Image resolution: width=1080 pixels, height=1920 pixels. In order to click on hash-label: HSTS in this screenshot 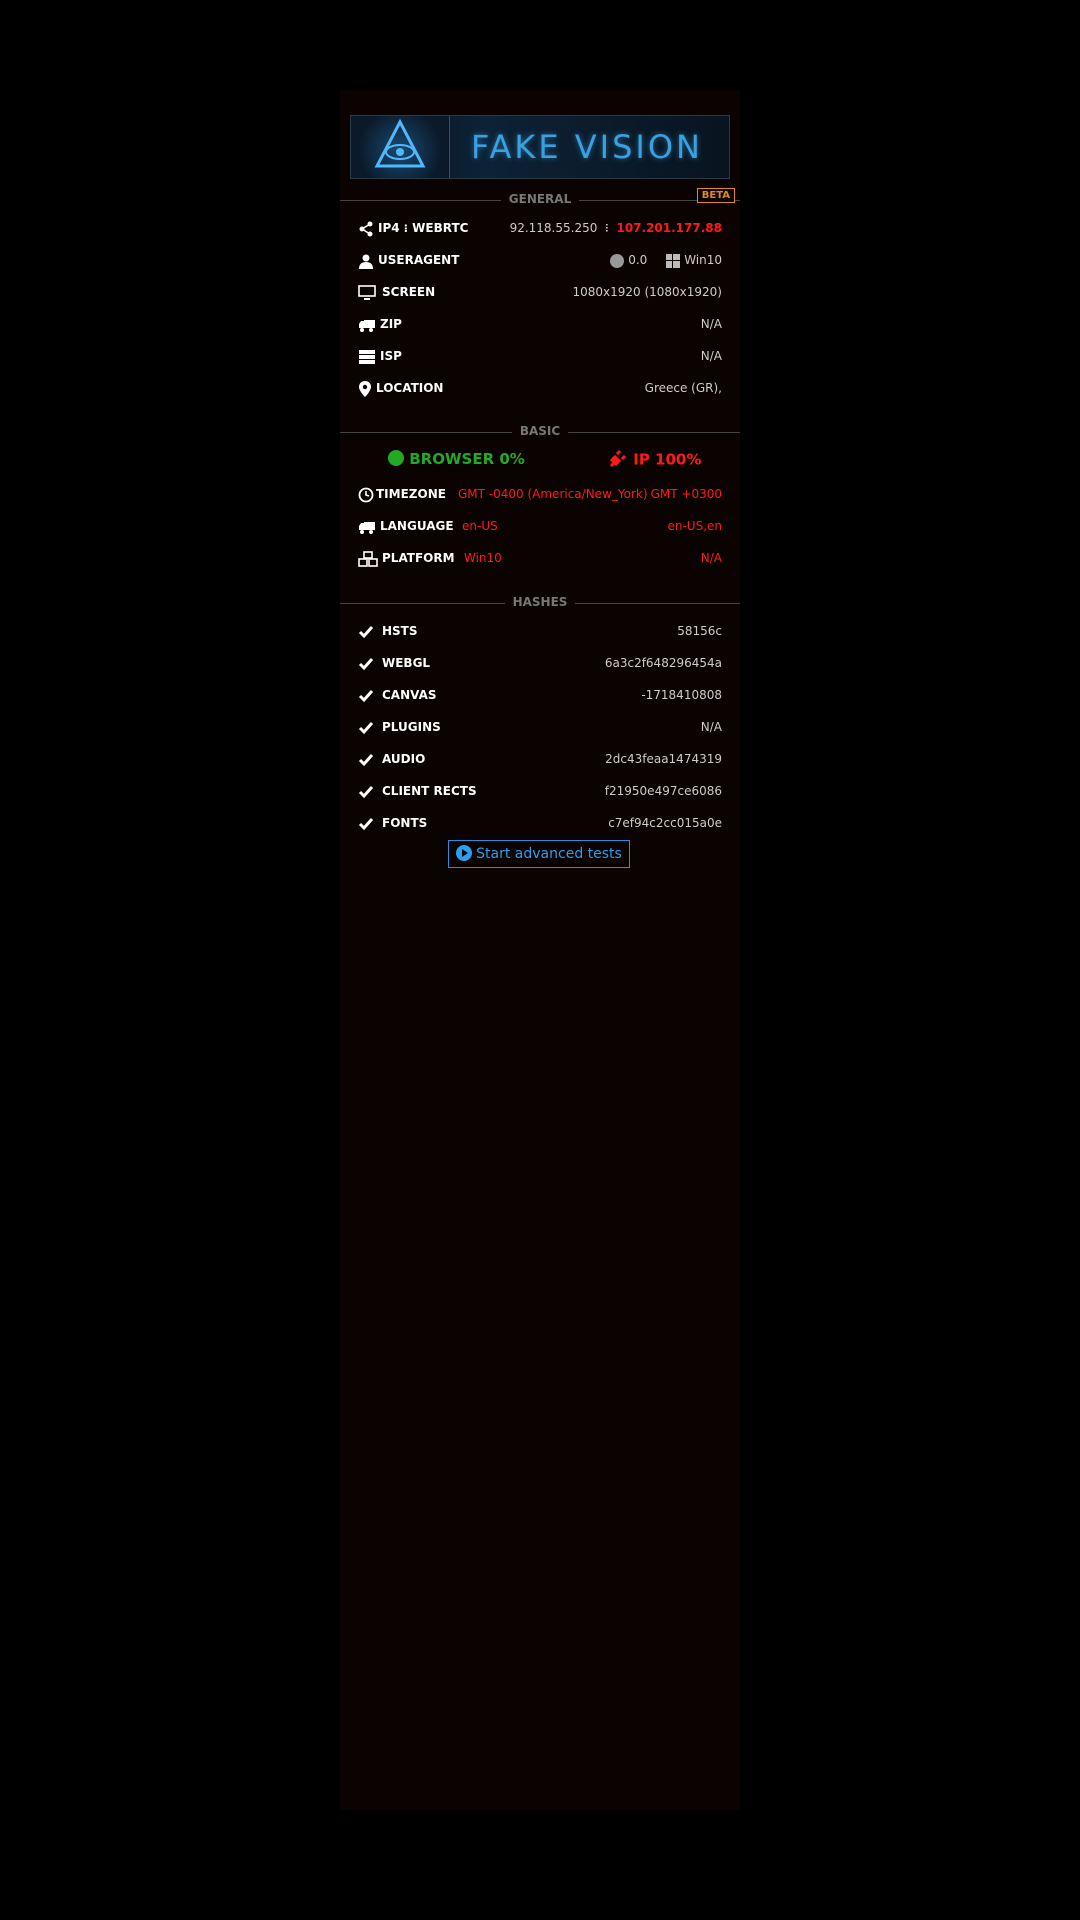, I will do `click(400, 631)`.